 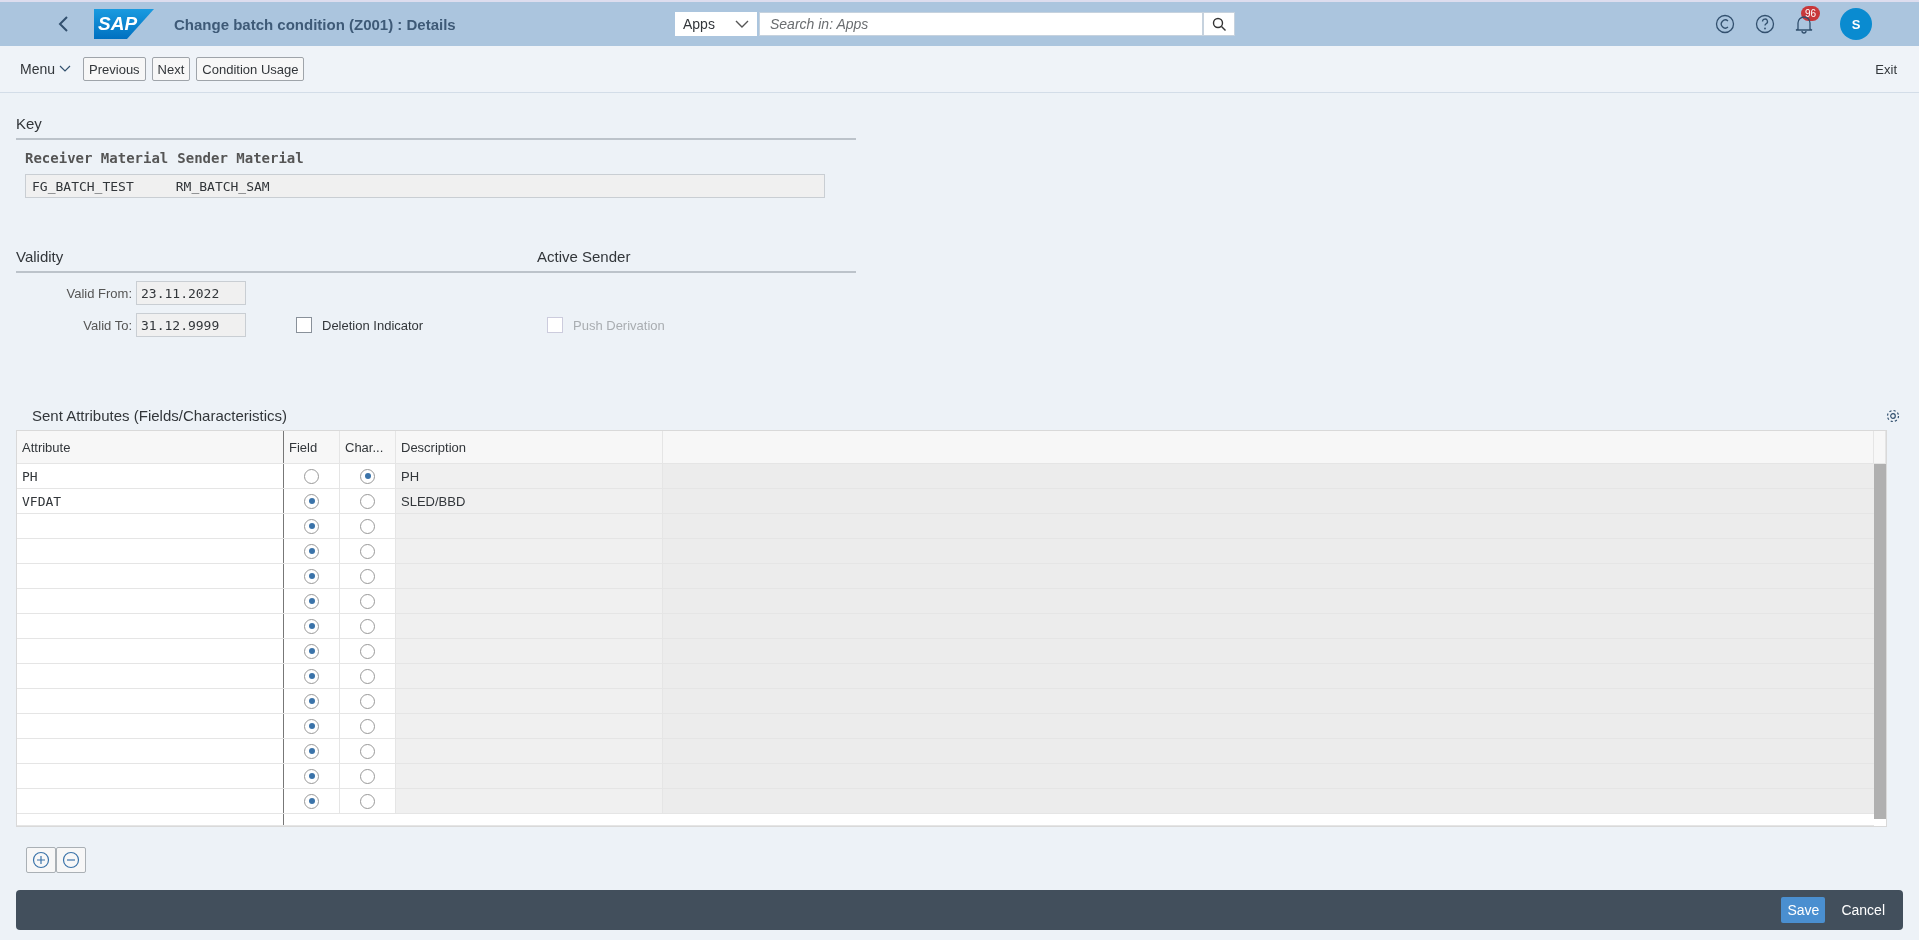 I want to click on search-icon, so click(x=1219, y=24).